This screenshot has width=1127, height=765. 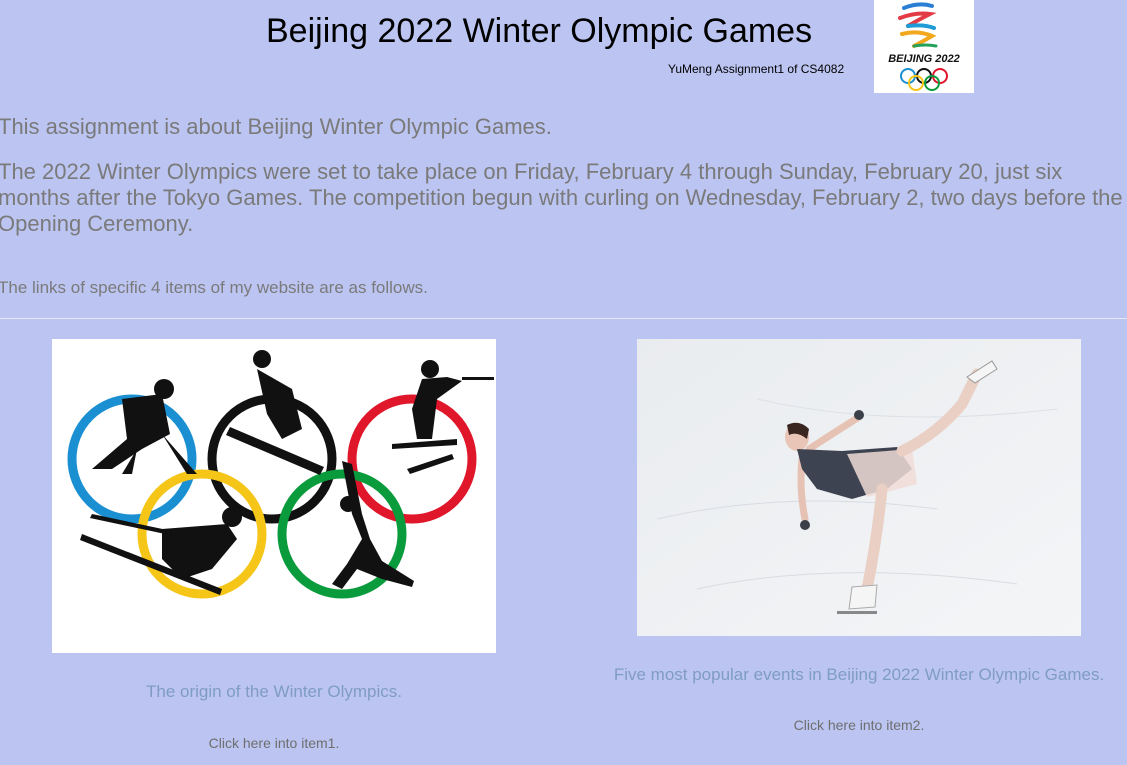 I want to click on beijing-2022-logo: BEIJING 2022, so click(x=924, y=46).